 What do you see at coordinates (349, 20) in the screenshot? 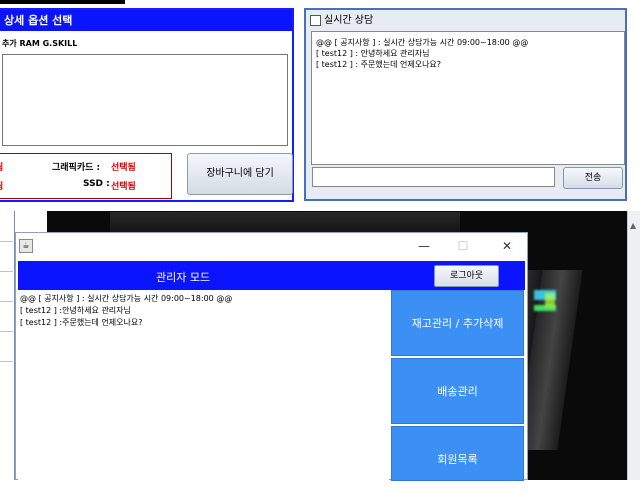
I see `chat-window-title: 실시간 상담` at bounding box center [349, 20].